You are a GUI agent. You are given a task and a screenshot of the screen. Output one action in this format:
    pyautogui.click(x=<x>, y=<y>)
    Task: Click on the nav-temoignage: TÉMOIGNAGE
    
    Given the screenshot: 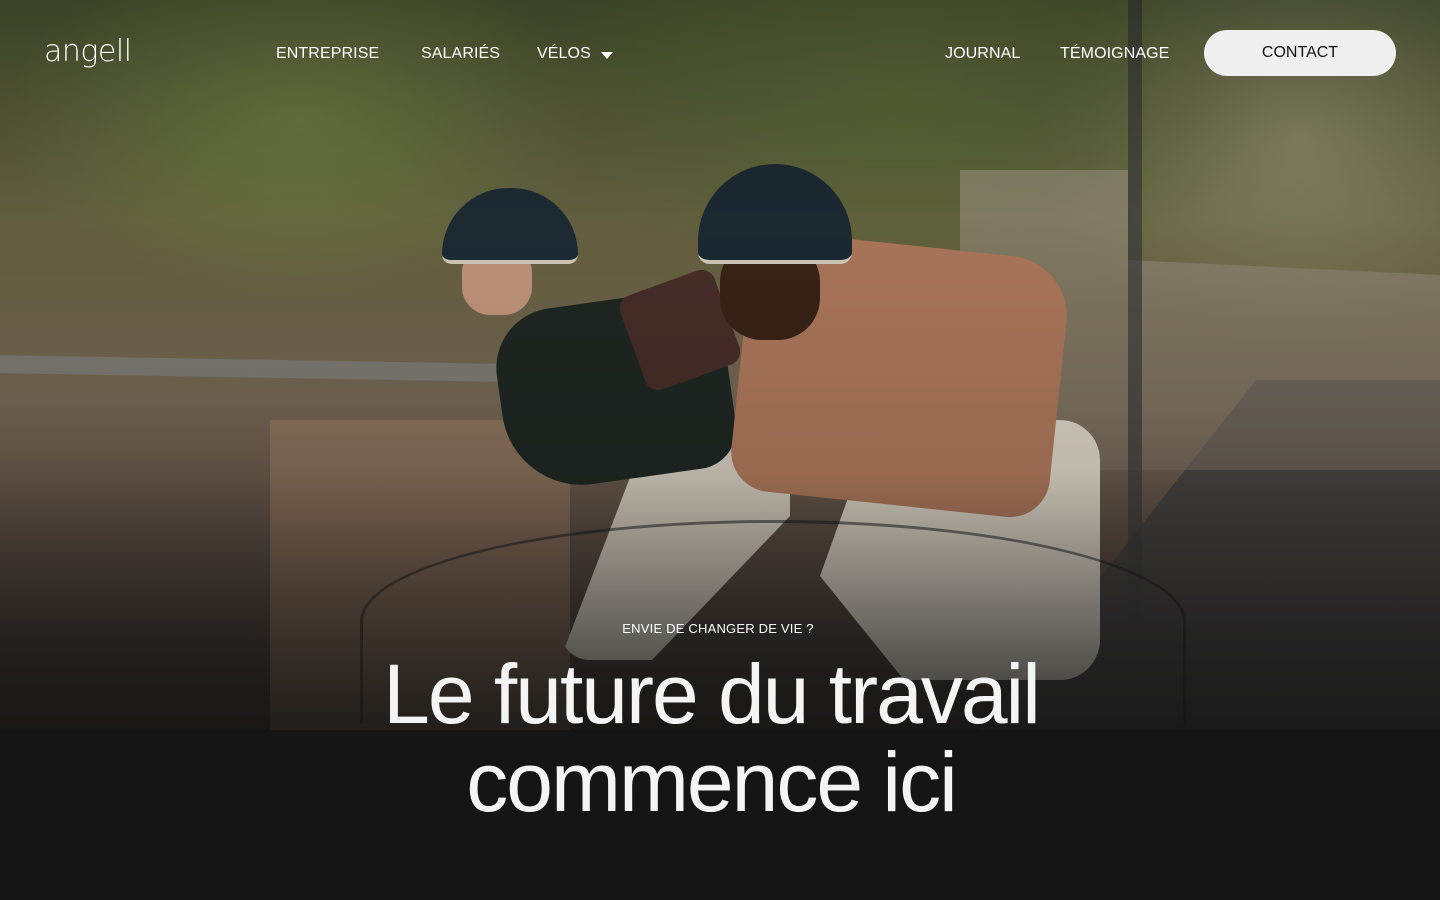 What is the action you would take?
    pyautogui.click(x=1114, y=54)
    